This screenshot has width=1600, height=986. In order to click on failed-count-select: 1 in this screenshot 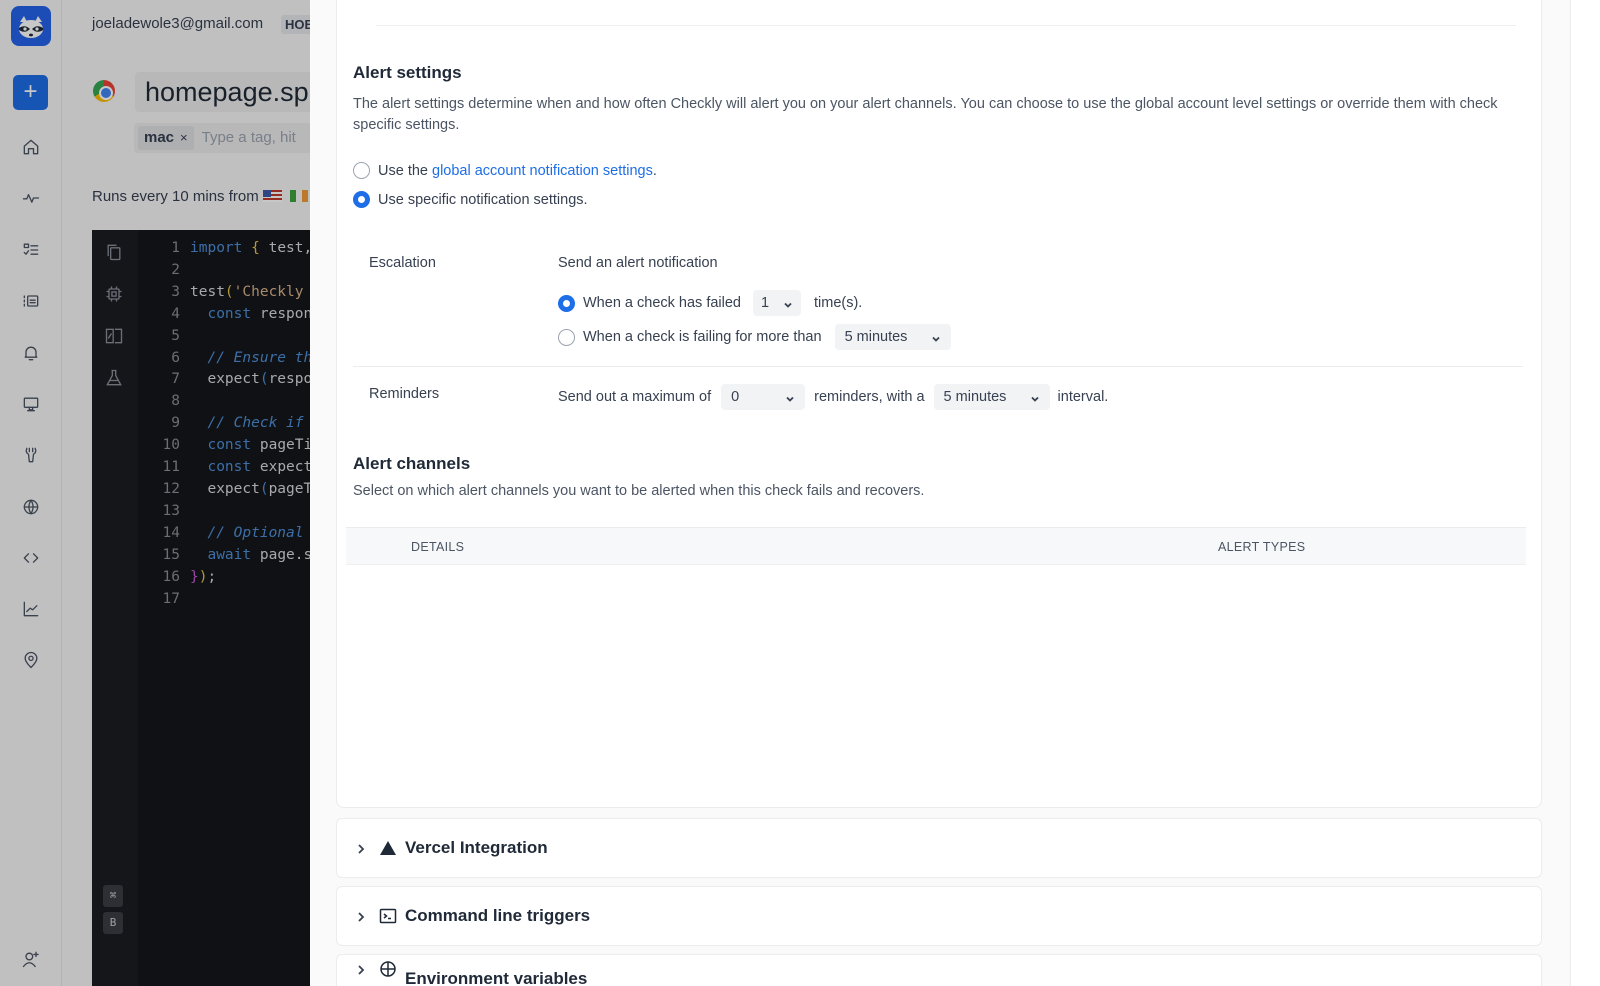, I will do `click(776, 303)`.